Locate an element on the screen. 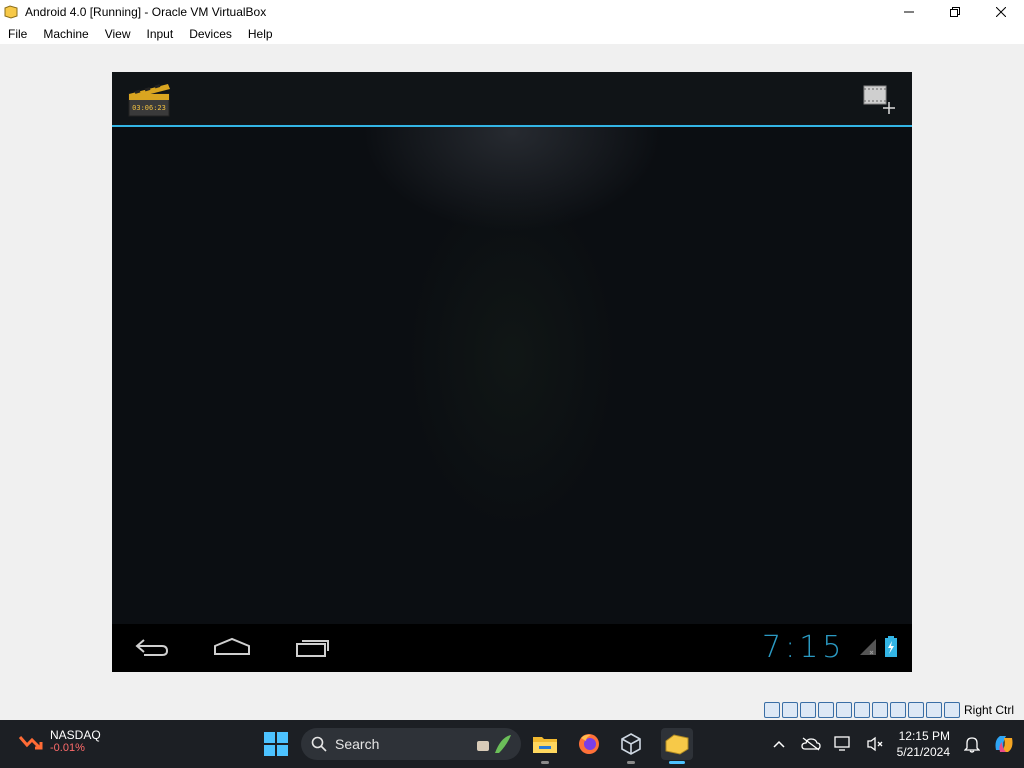 This screenshot has width=1024, height=768. search-label: Search is located at coordinates (357, 744).